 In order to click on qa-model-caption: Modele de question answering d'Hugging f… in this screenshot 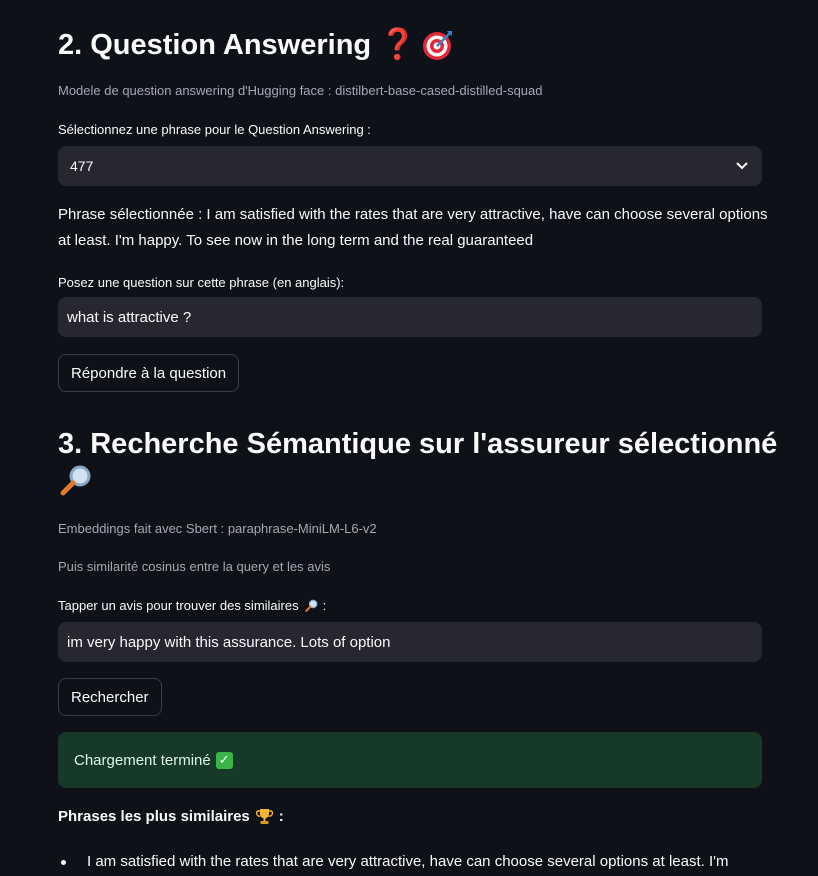, I will do `click(300, 90)`.